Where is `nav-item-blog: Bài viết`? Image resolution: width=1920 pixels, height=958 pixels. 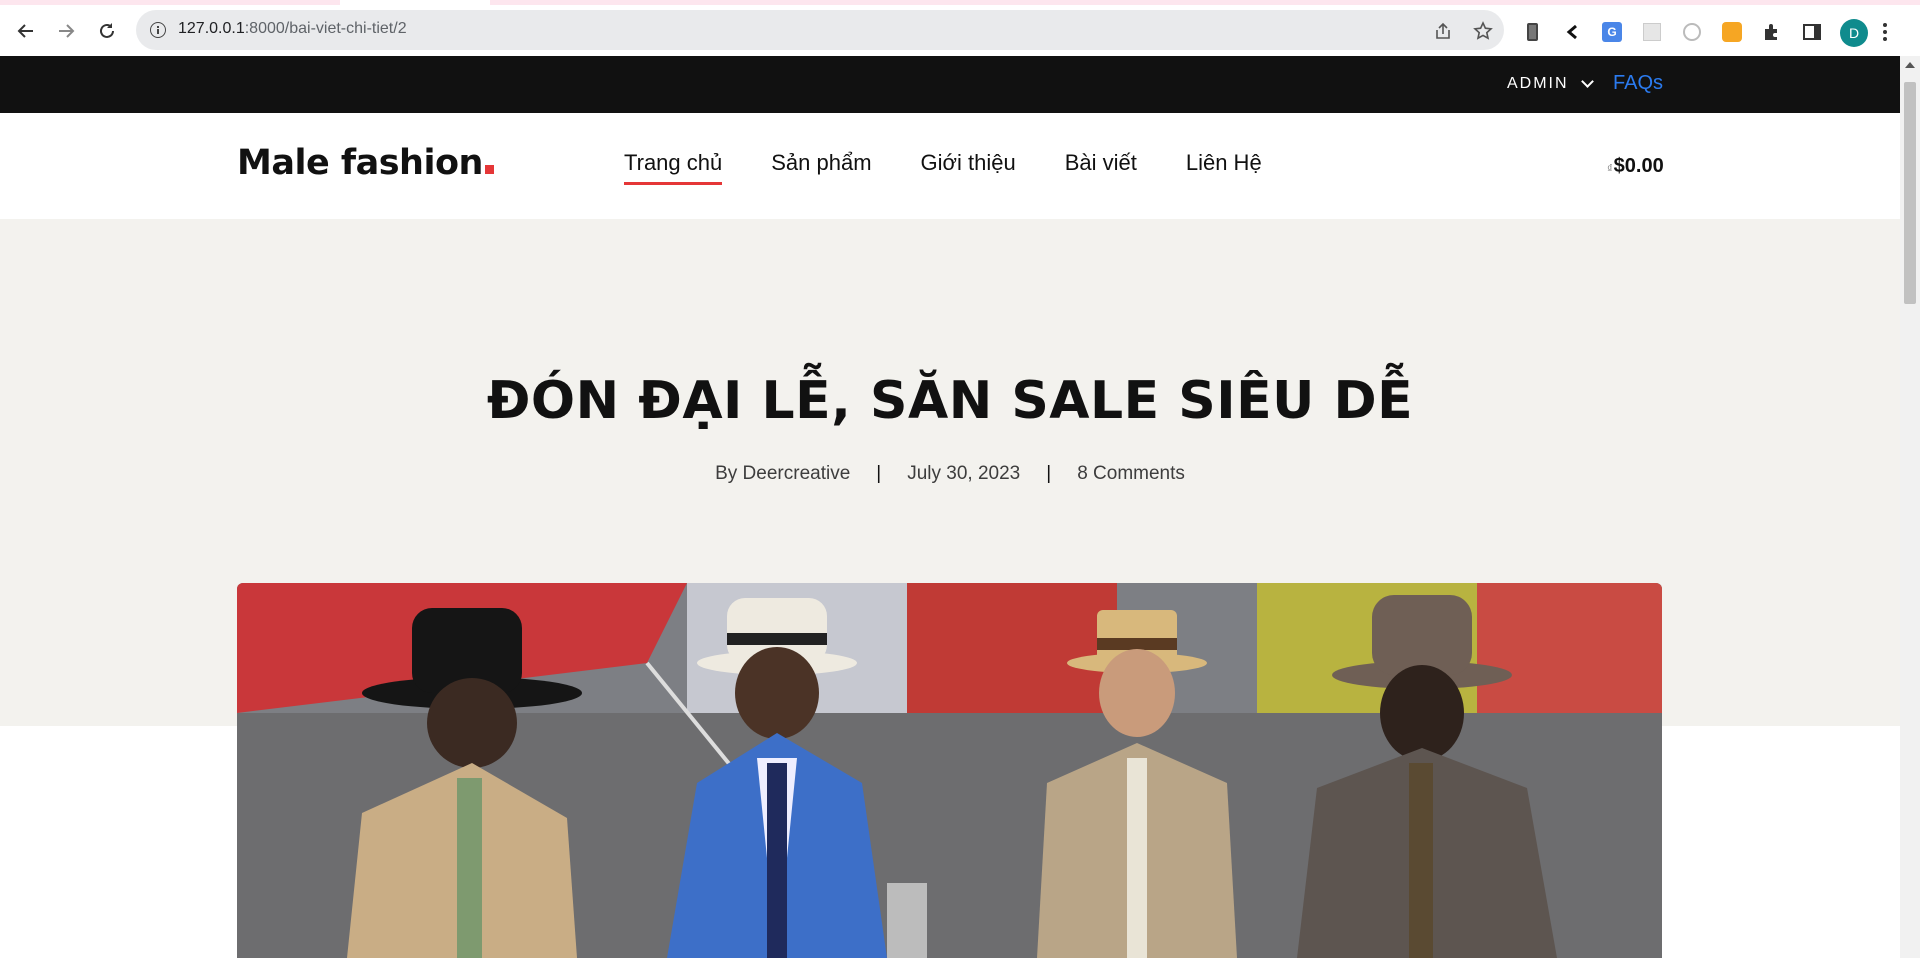 nav-item-blog: Bài viết is located at coordinates (1101, 163).